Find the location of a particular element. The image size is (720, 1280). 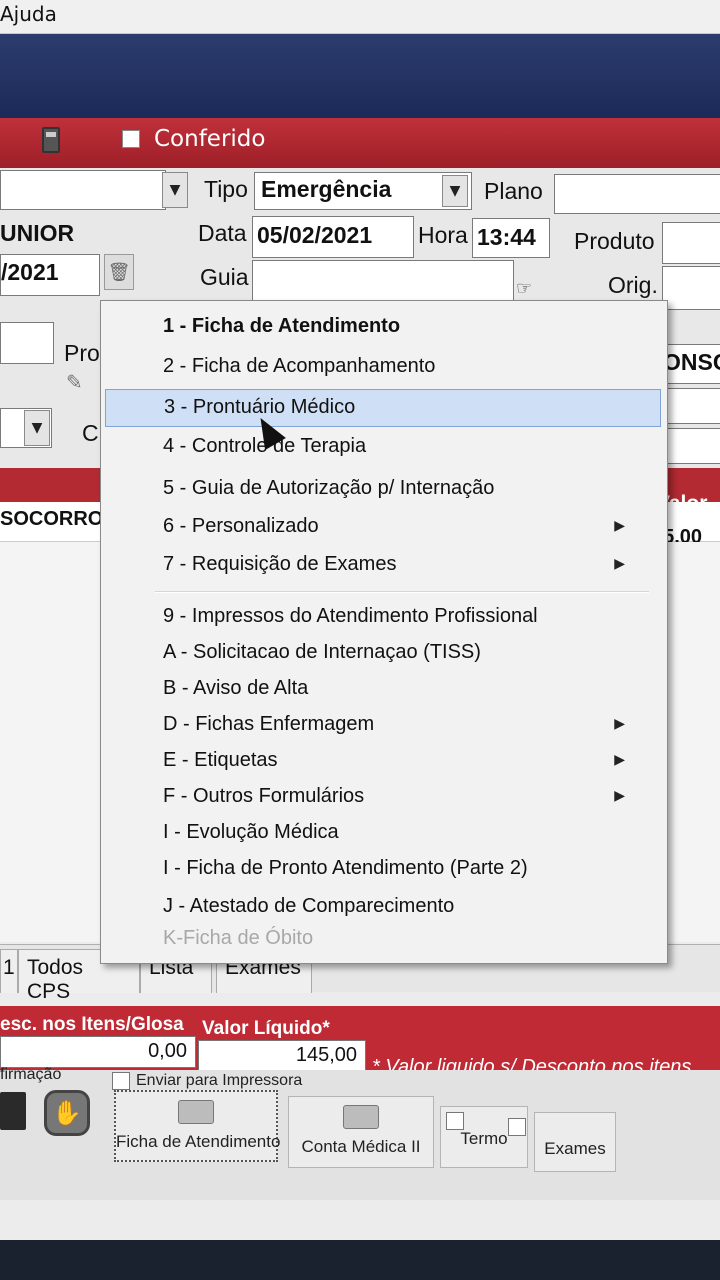

menu-item: 5 - Guia de Autorização p/ Internação is located at coordinates (383, 490).